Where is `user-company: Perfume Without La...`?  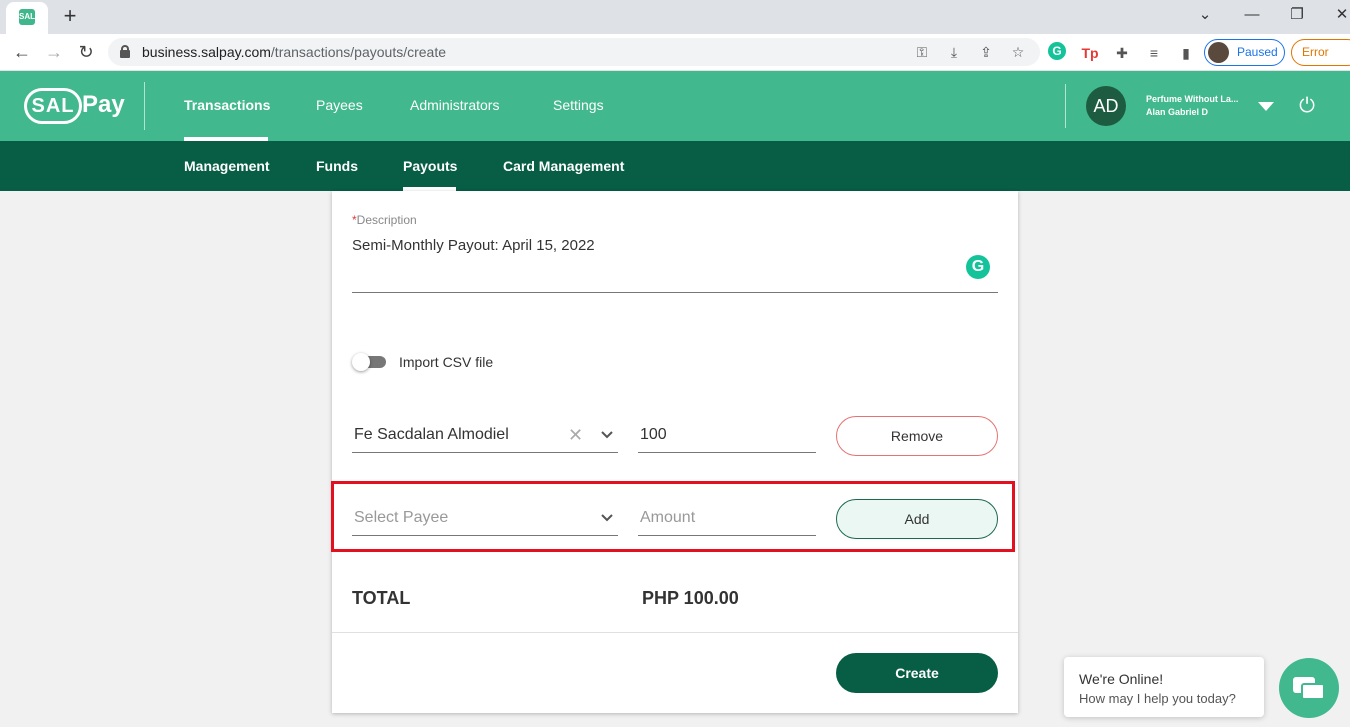
user-company: Perfume Without La... is located at coordinates (1192, 99).